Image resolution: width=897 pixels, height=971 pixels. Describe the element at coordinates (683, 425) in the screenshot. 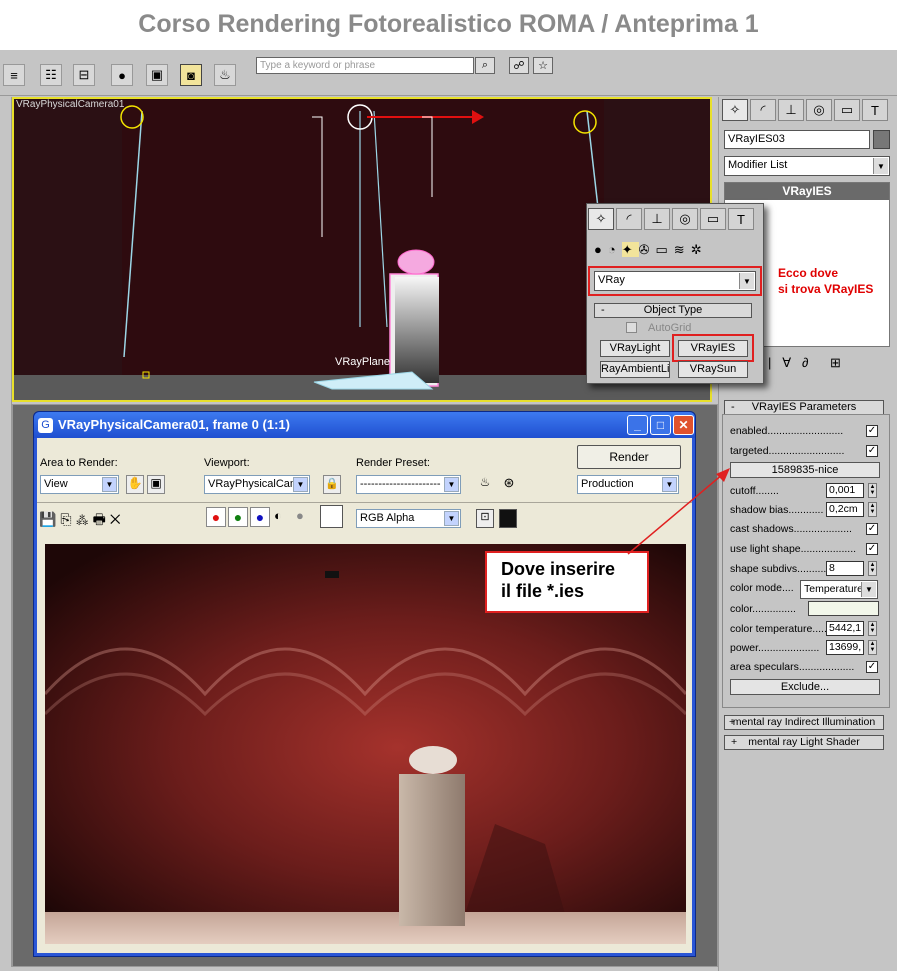

I see `close-button: ✕` at that location.